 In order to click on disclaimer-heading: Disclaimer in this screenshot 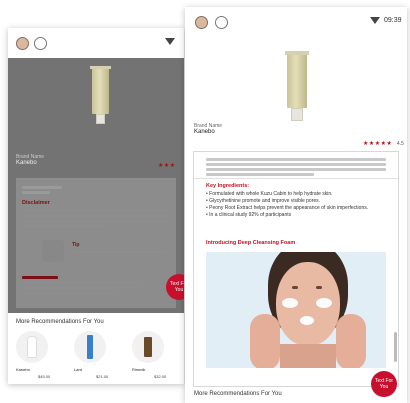, I will do `click(36, 203)`.